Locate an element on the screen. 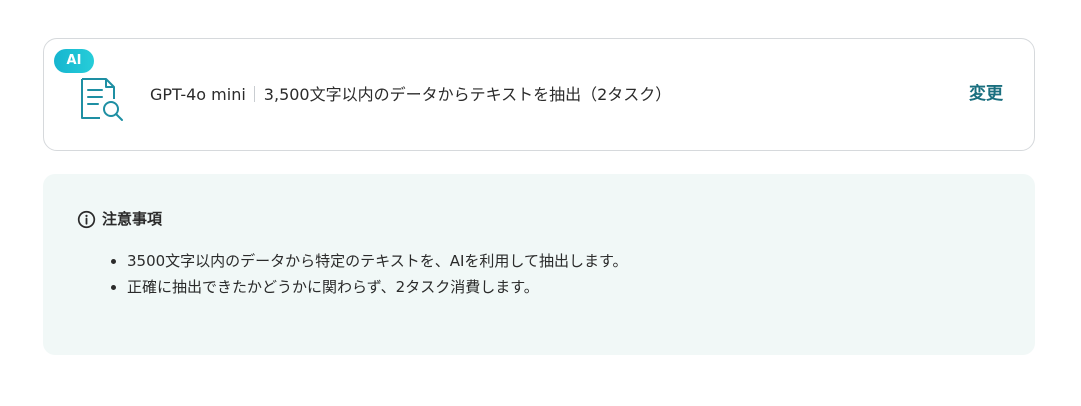 The image size is (1081, 406). change-button: 変更 is located at coordinates (986, 94).